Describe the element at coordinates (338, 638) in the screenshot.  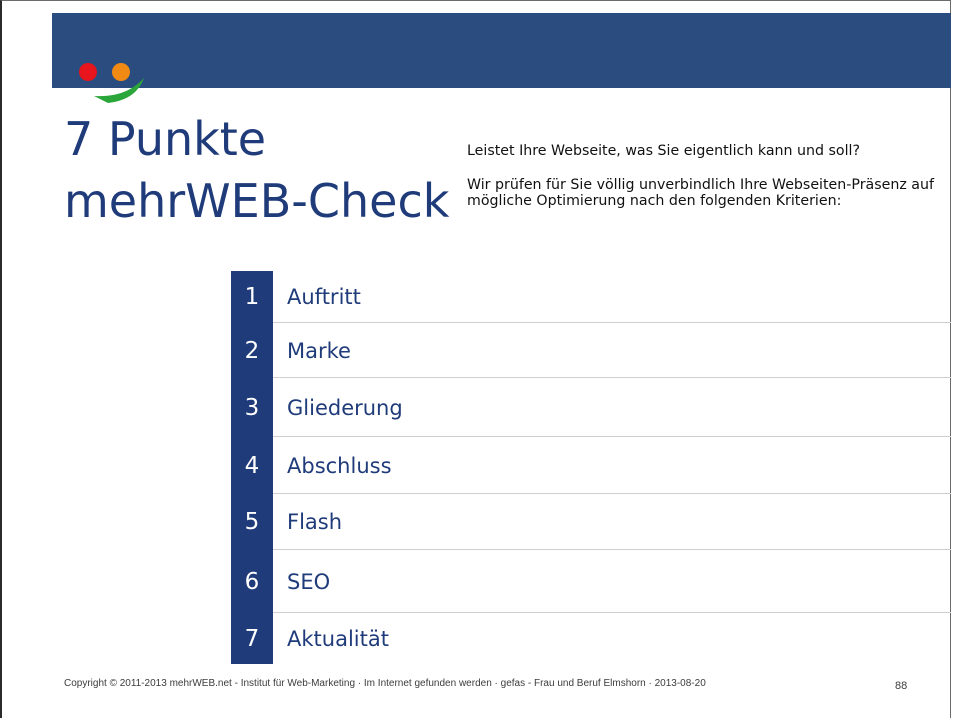
I see `criteria-label: Aktualität` at that location.